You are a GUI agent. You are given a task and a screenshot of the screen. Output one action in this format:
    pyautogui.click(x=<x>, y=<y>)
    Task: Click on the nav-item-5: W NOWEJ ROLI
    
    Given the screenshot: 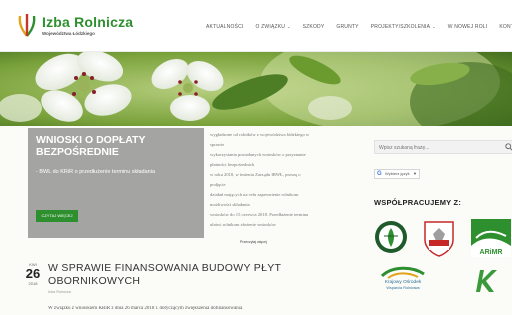 What is the action you would take?
    pyautogui.click(x=468, y=27)
    